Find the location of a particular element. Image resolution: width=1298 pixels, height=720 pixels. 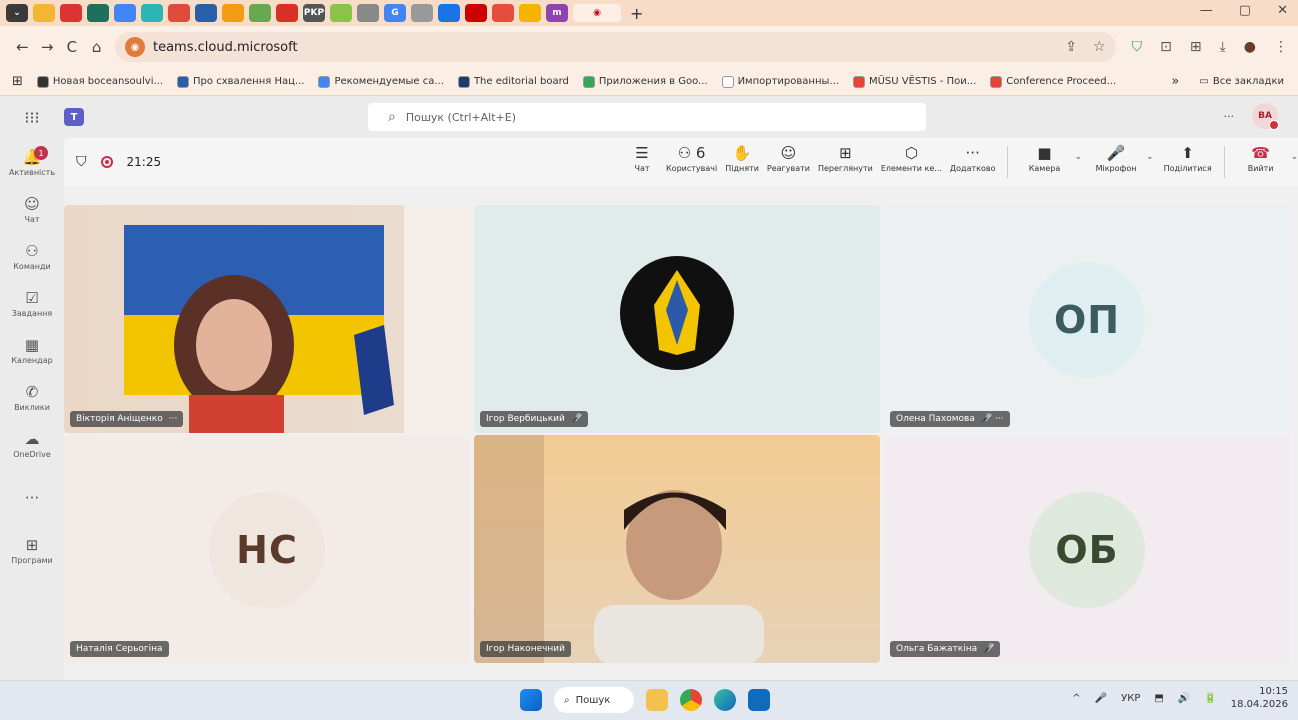

profile-icon: ● is located at coordinates (1250, 47).